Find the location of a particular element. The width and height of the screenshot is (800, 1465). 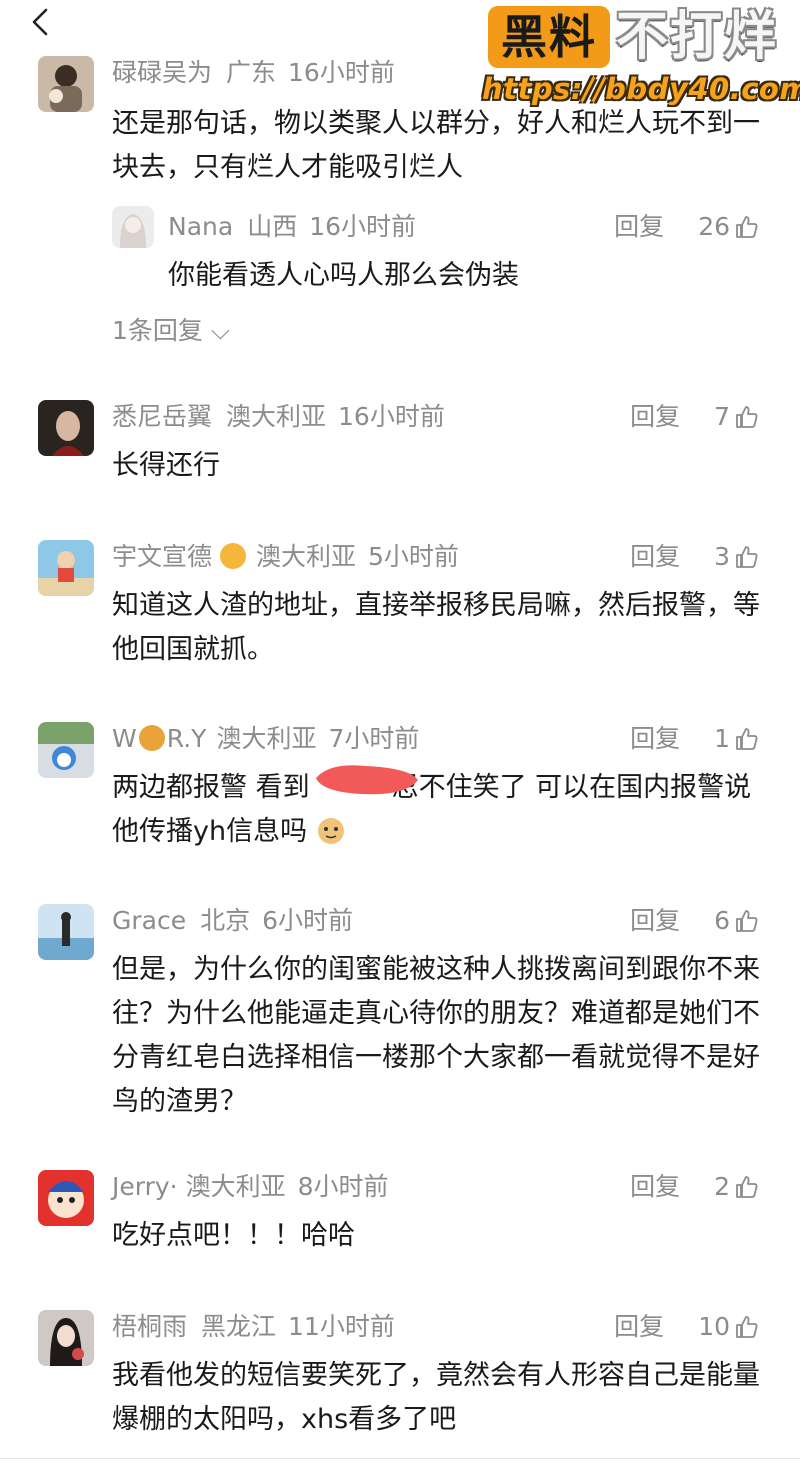

watermark-logo: 黑料 不打烊 https://bbdy40.com is located at coordinates (641, 56).